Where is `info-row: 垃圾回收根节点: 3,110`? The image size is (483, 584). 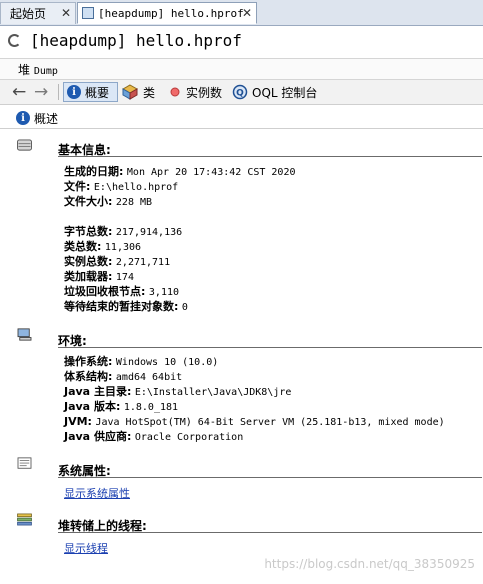
info-row: 垃圾回收根节点: 3,110 is located at coordinates (121, 292).